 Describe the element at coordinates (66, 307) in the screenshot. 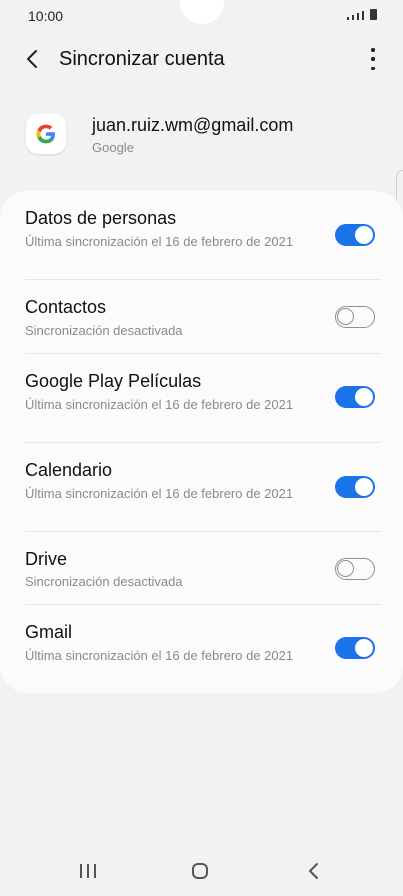

I see `sync-item-label: Contactos` at that location.